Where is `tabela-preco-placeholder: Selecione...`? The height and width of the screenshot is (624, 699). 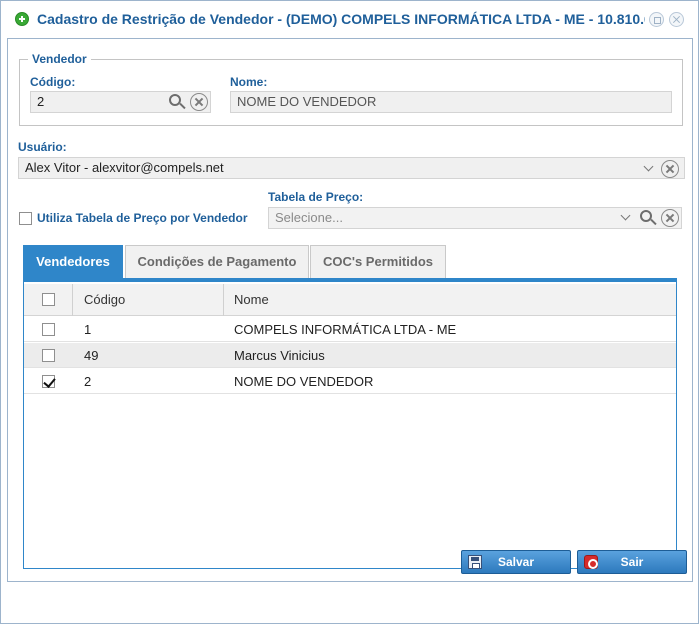
tabela-preco-placeholder: Selecione... is located at coordinates (309, 217).